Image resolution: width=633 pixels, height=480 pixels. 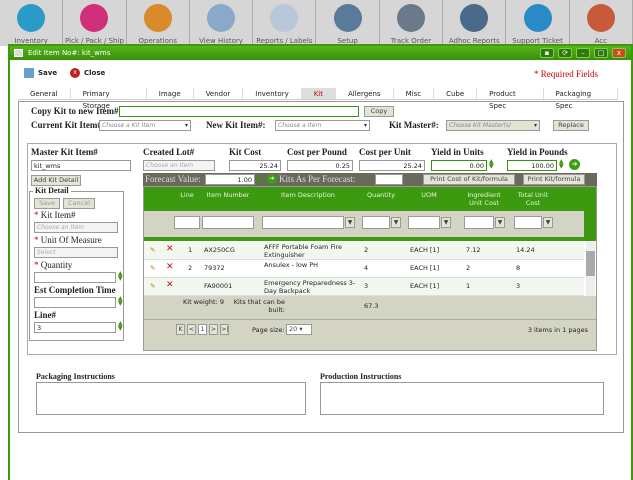 What do you see at coordinates (565, 53) in the screenshot?
I see `refresh-icon: ⟳` at bounding box center [565, 53].